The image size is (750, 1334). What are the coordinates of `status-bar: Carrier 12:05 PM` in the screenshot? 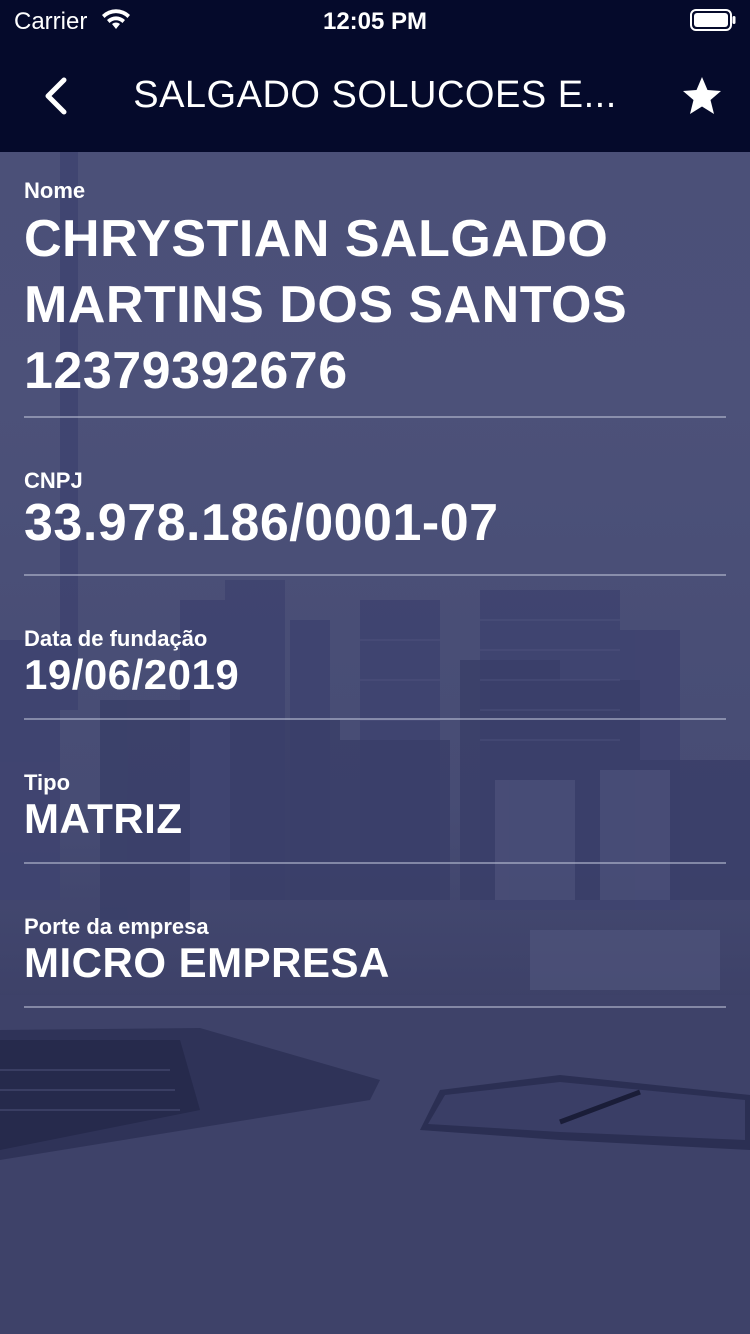 It's located at (375, 20).